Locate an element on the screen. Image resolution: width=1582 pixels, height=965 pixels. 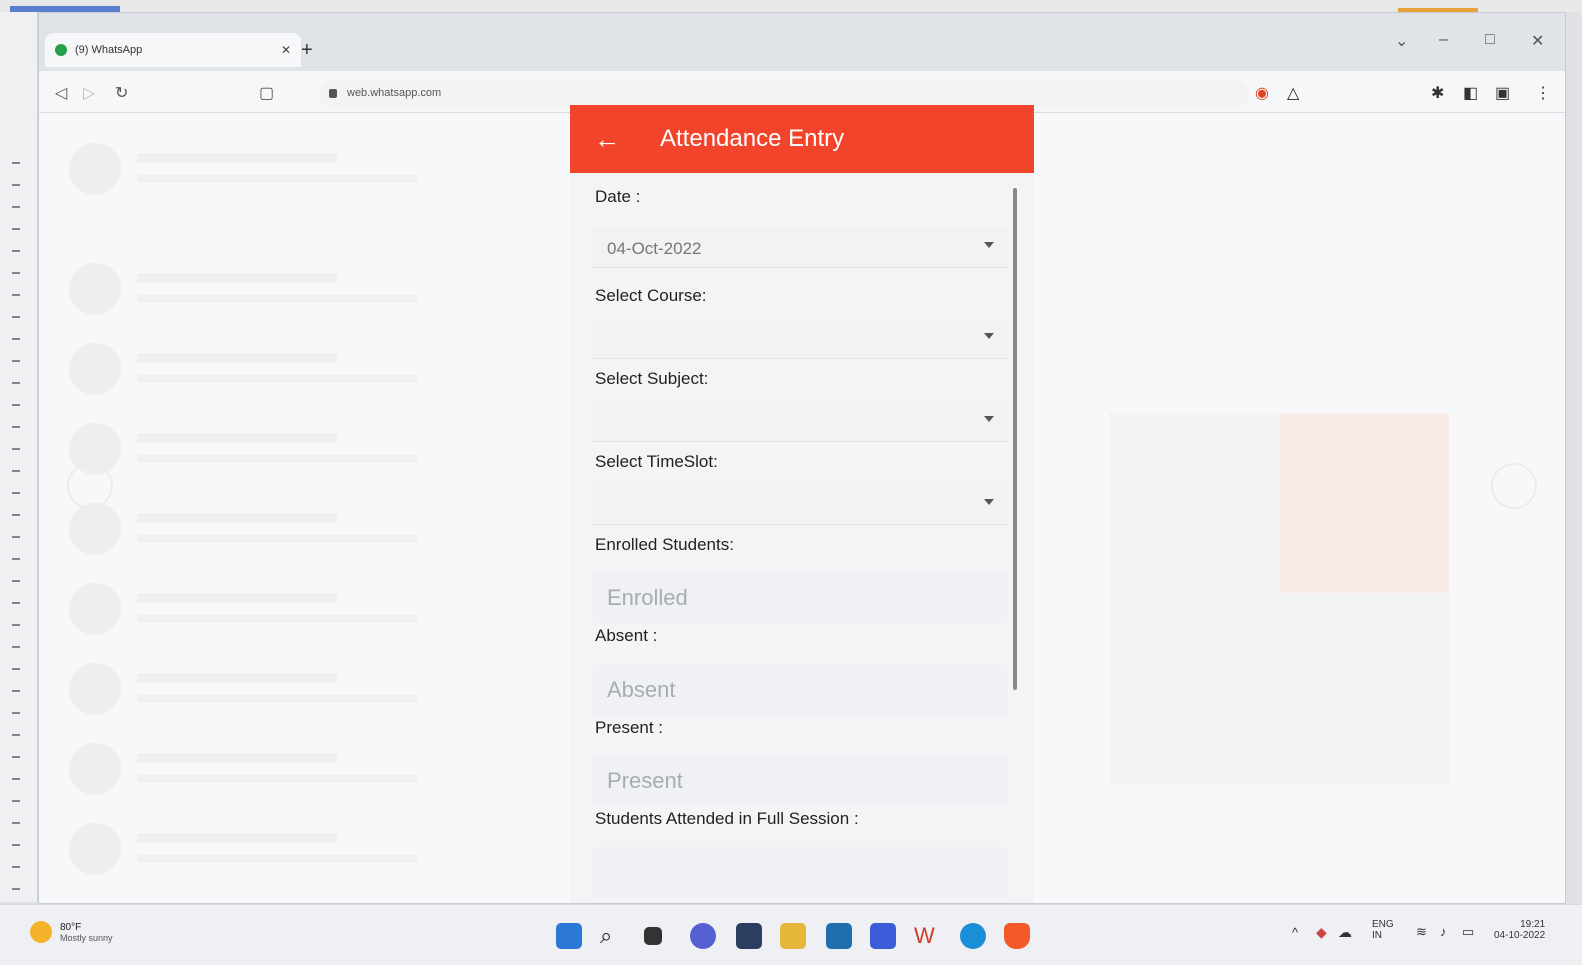
enrolled-label: Enrolled Students: is located at coordinates (664, 544).